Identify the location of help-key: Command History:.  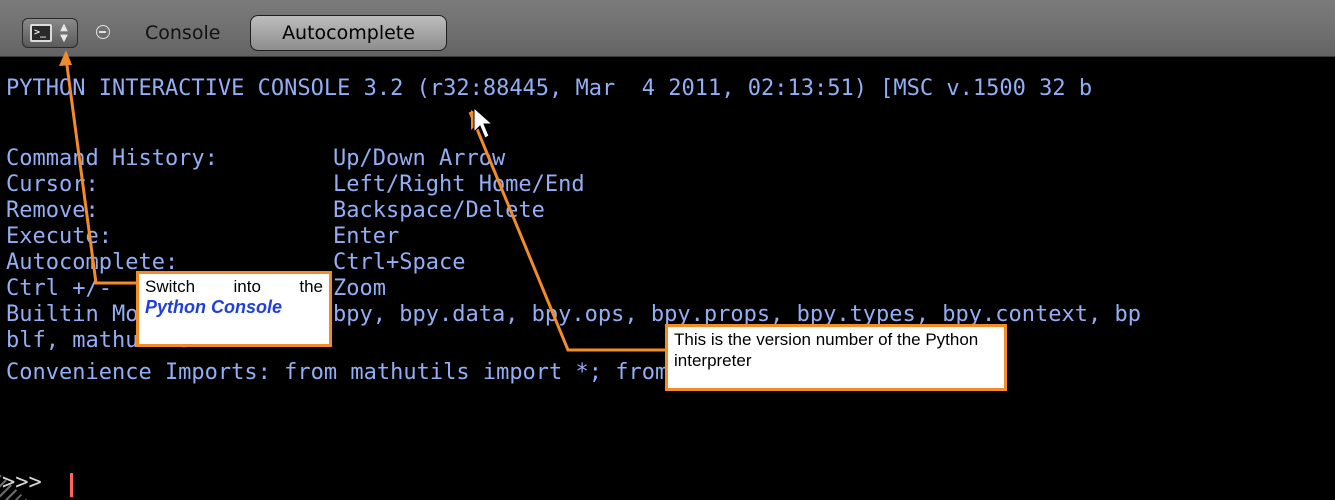
(112, 158).